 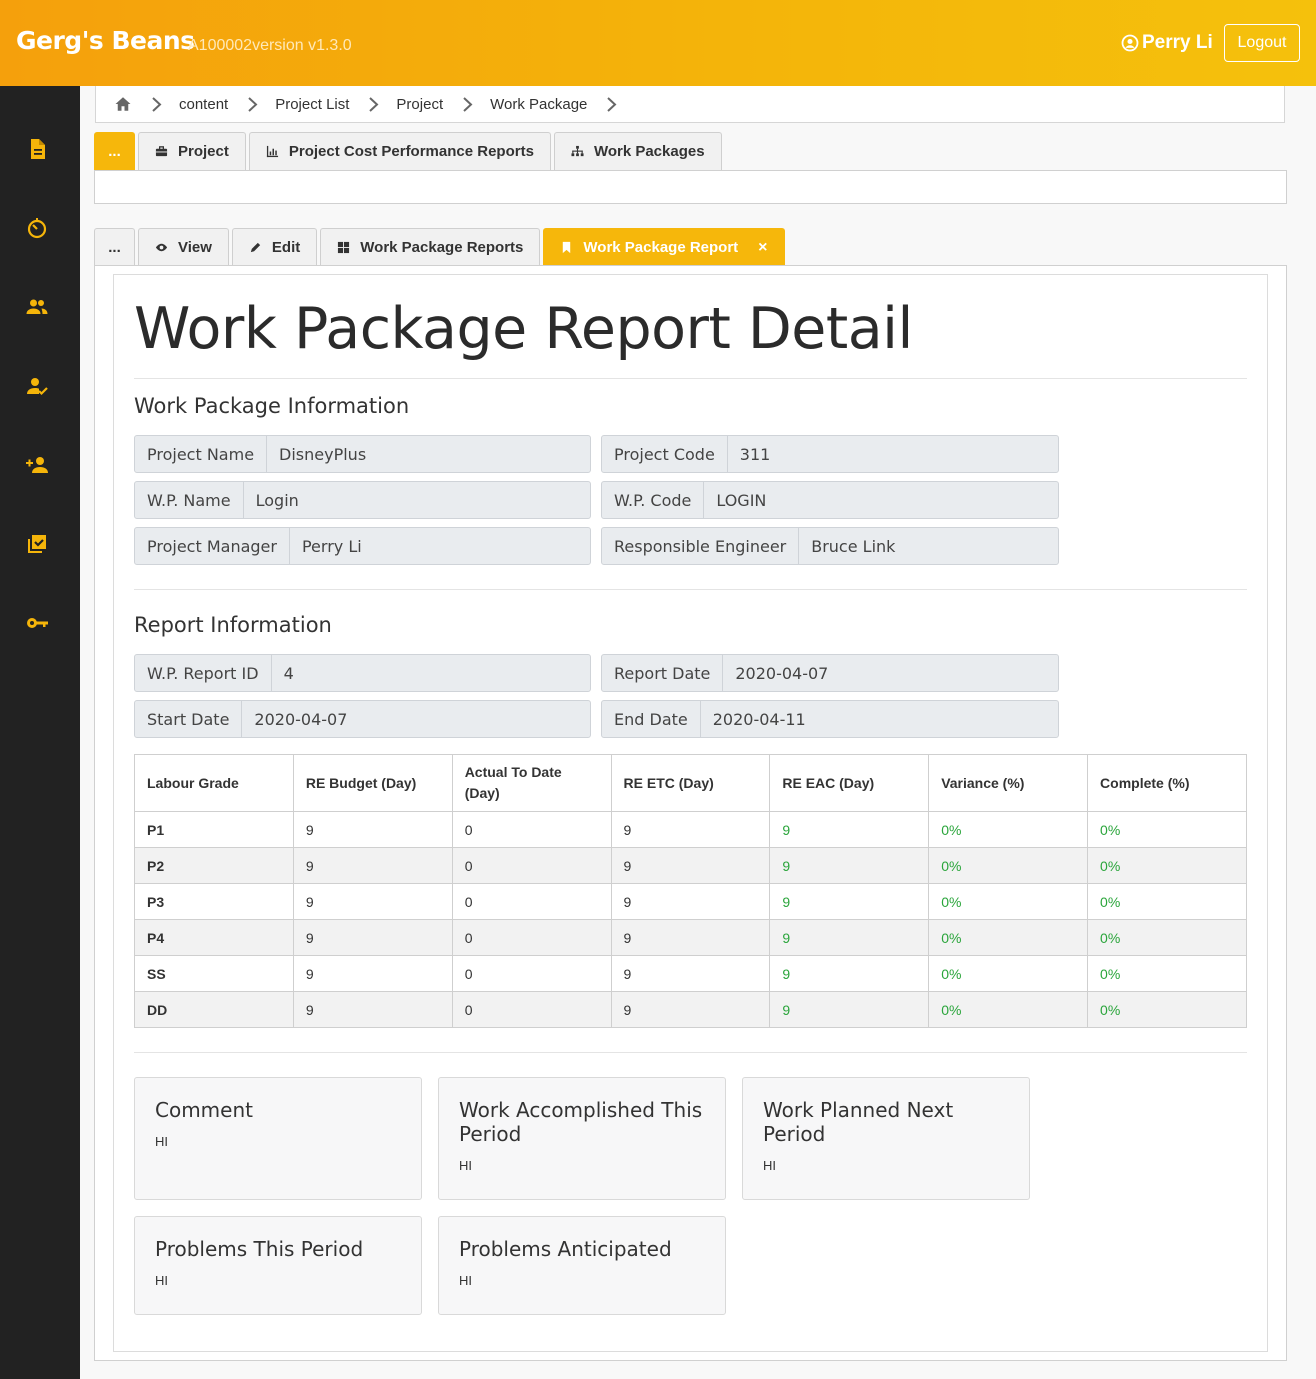 I want to click on field-label: W.P. Report ID, so click(x=203, y=673).